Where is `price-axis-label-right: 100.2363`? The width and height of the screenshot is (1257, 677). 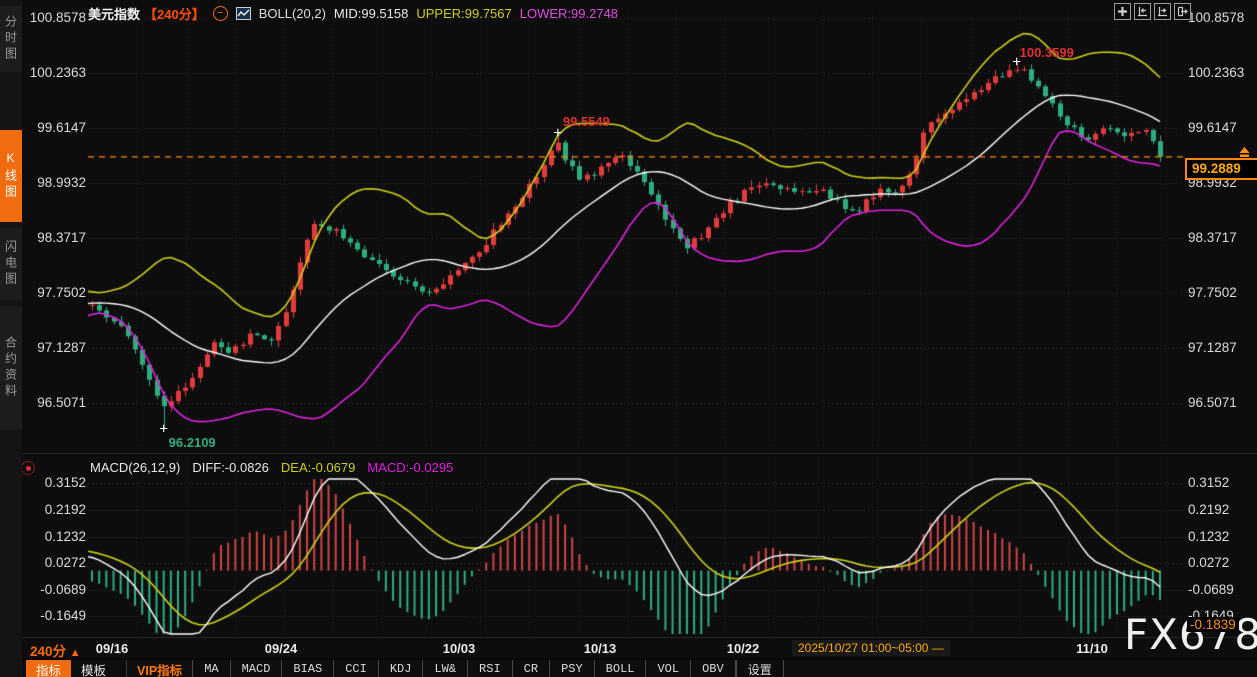 price-axis-label-right: 100.2363 is located at coordinates (1216, 72).